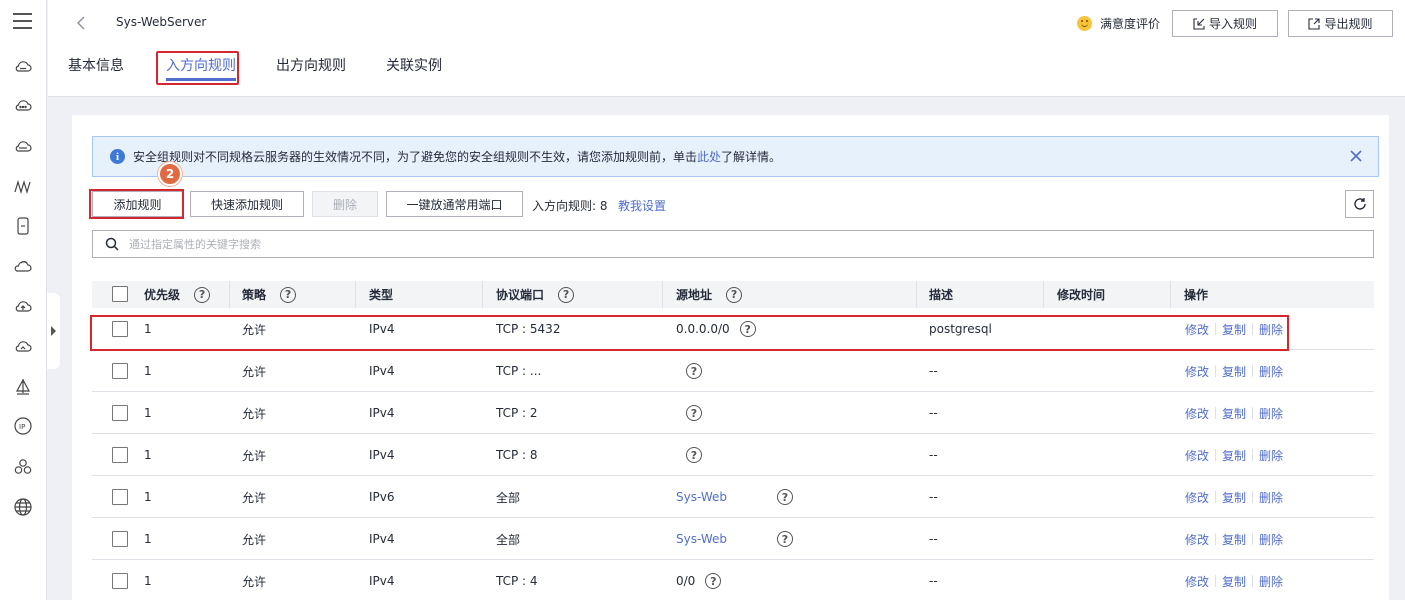 The image size is (1405, 600). What do you see at coordinates (22, 21) in the screenshot?
I see `menu-icon` at bounding box center [22, 21].